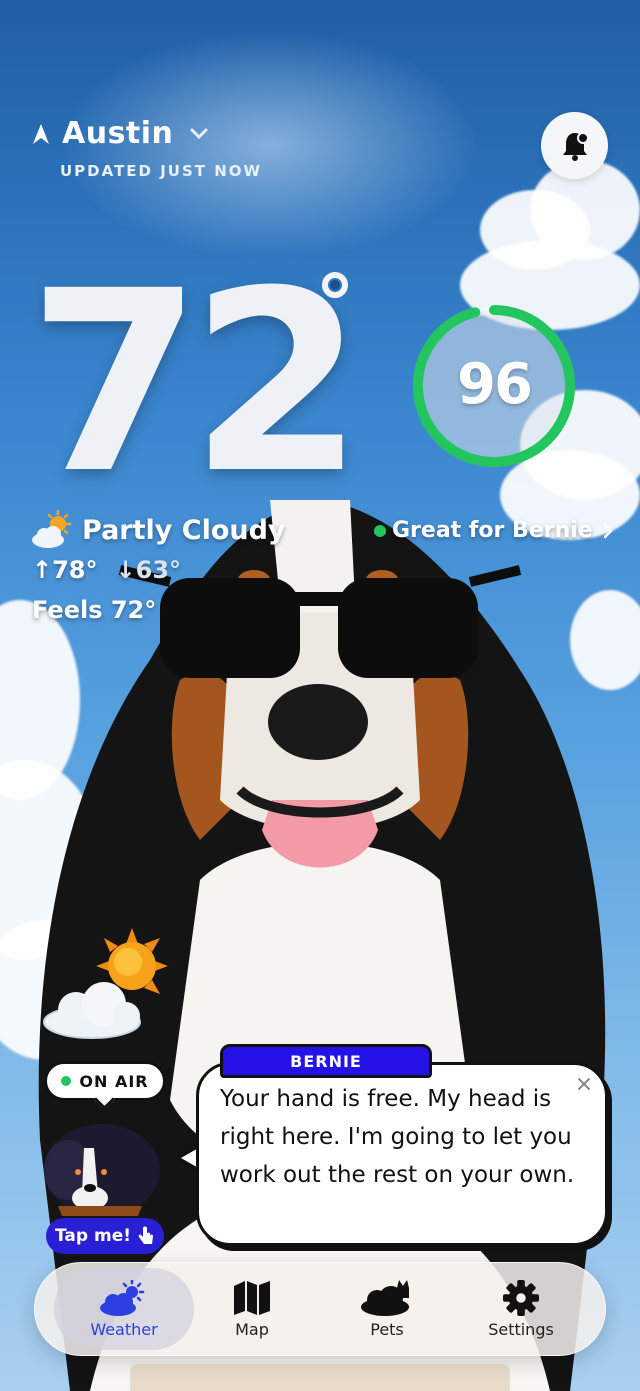  I want to click on pet-status-text: Great for Bernie, so click(492, 530).